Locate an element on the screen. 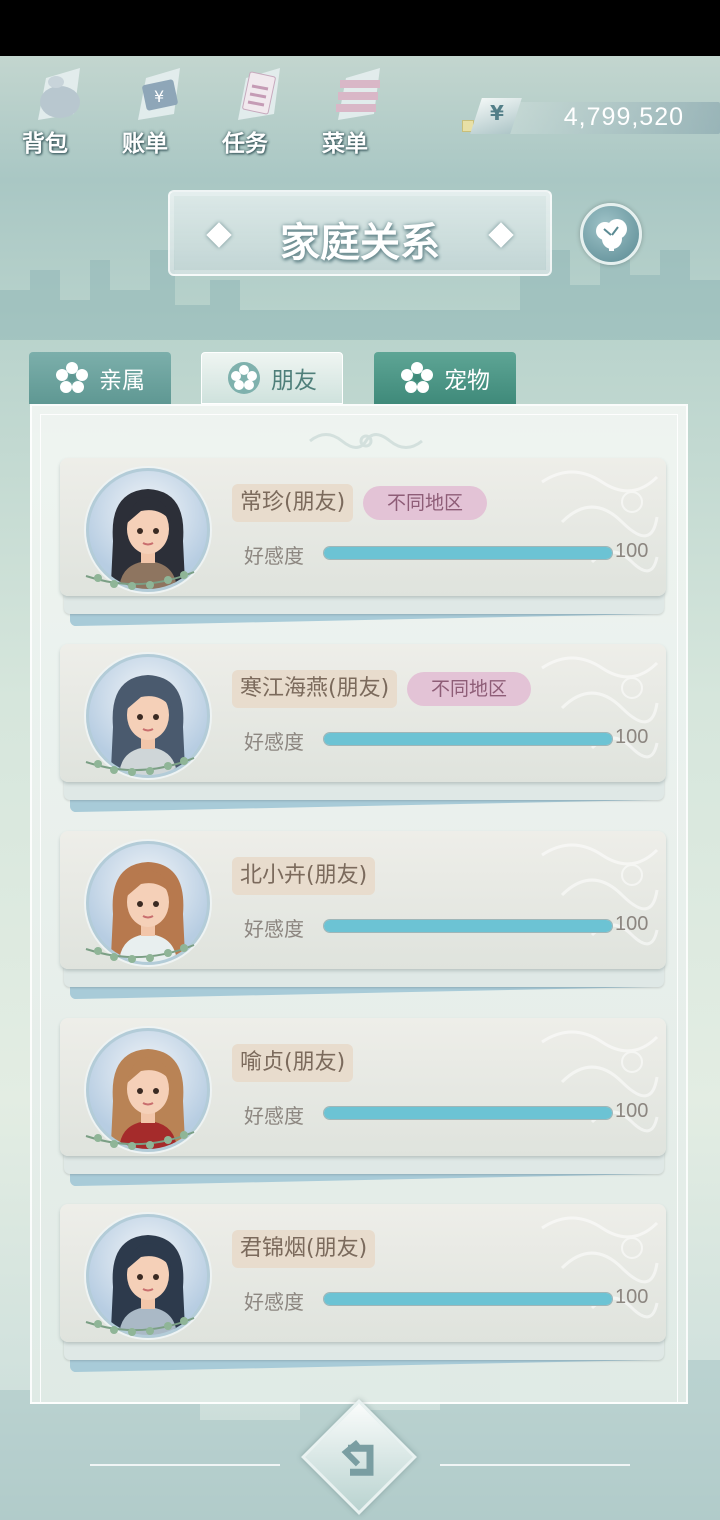 The width and height of the screenshot is (720, 1520). tab-relatives: 亲属 is located at coordinates (100, 378).